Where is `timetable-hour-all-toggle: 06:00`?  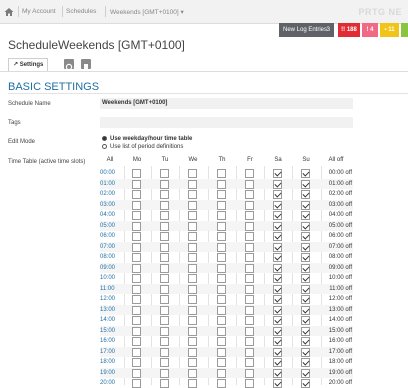 timetable-hour-all-toggle: 06:00 is located at coordinates (110, 236).